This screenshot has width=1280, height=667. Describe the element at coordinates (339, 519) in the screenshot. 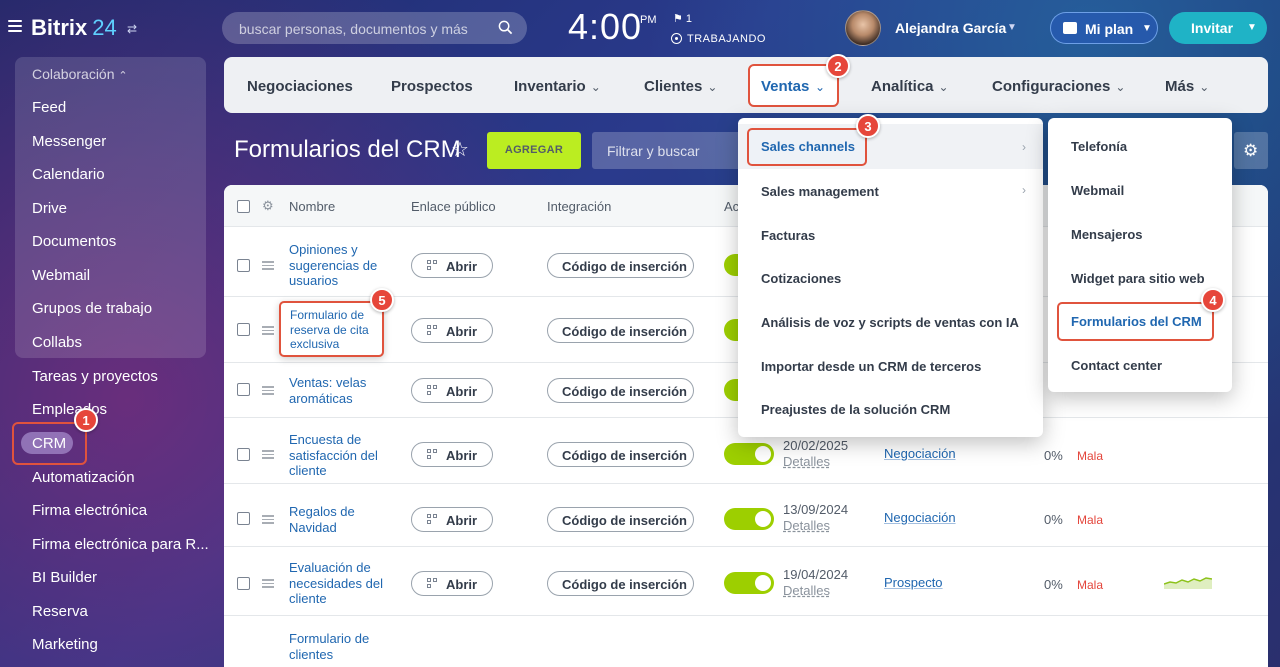

I see `form-name-link: Regalos de Navidad` at that location.